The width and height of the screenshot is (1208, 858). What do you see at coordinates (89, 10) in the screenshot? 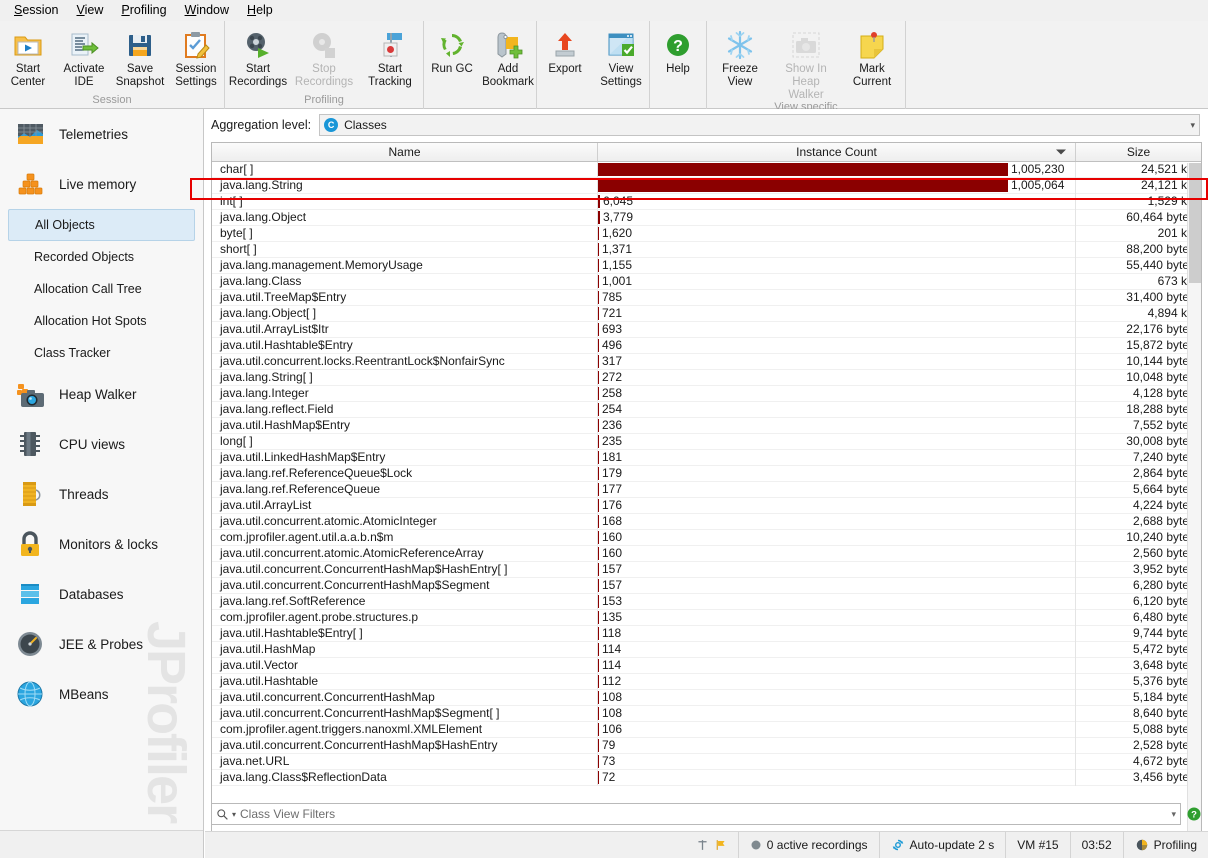
I see `menu-view: View` at bounding box center [89, 10].